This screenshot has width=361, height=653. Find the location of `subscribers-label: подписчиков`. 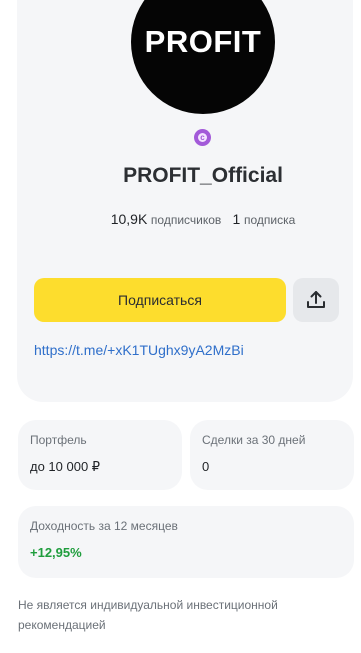

subscribers-label: подписчиков is located at coordinates (186, 220).